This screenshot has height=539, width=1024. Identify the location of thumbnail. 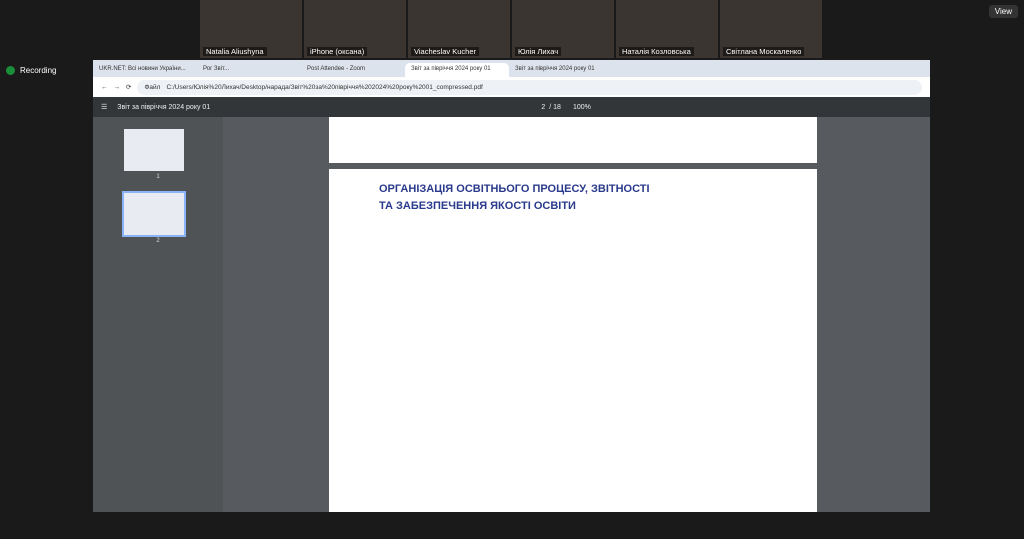
(154, 150).